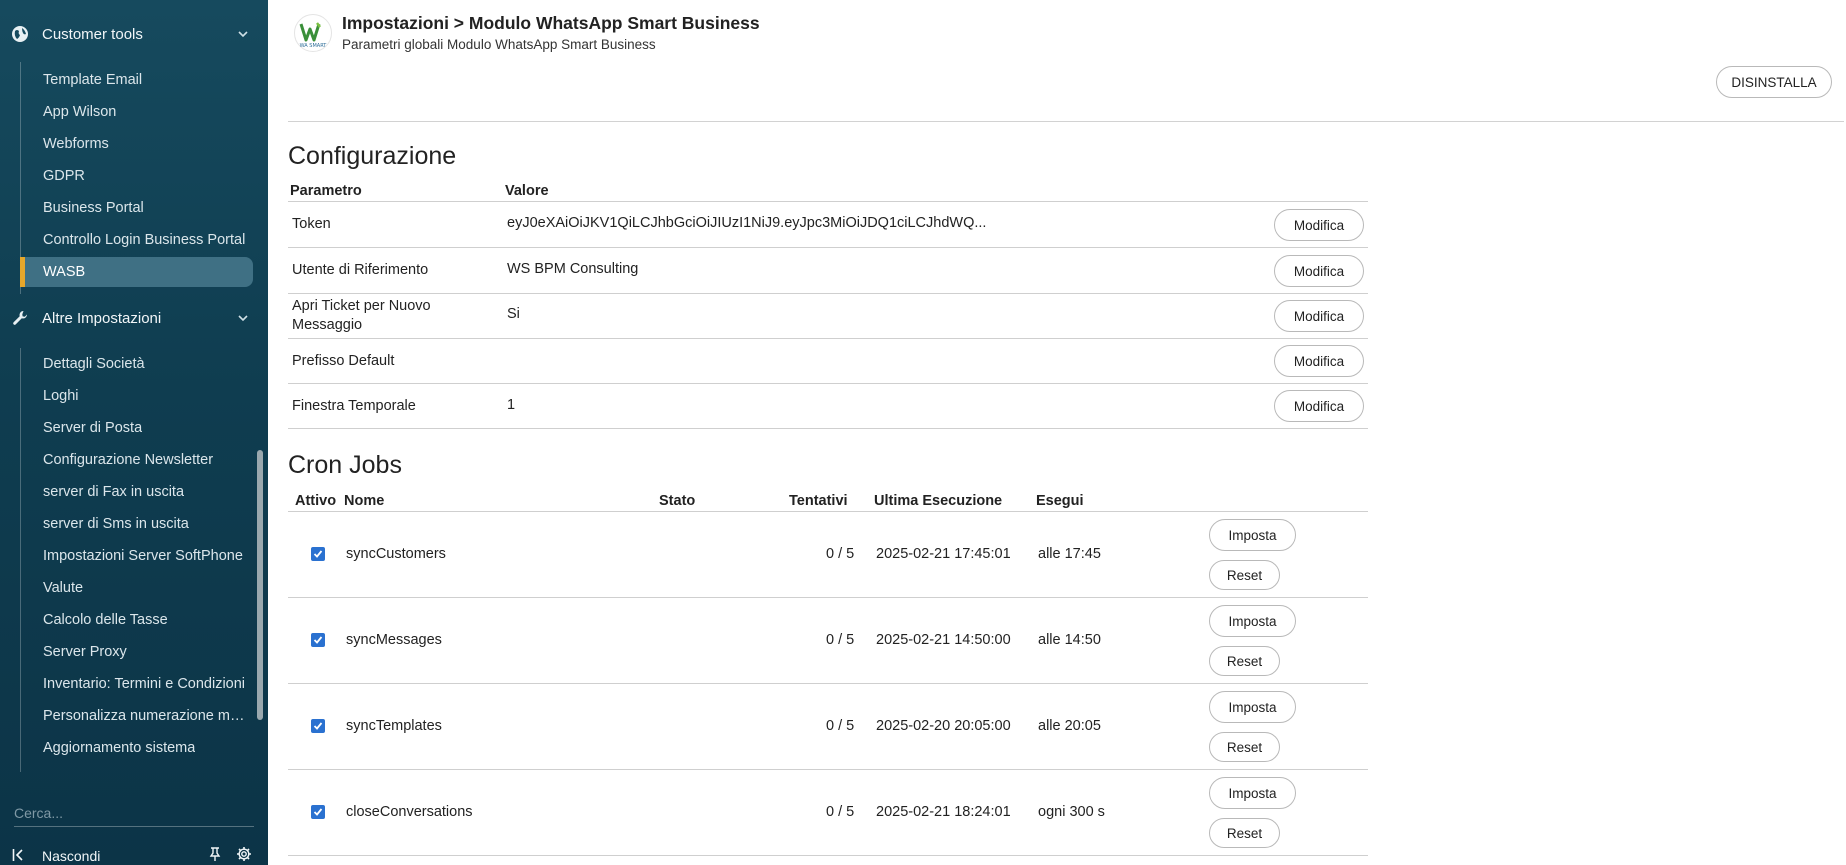 The image size is (1846, 865). What do you see at coordinates (76, 144) in the screenshot?
I see `sidebar-item-label: Webforms` at bounding box center [76, 144].